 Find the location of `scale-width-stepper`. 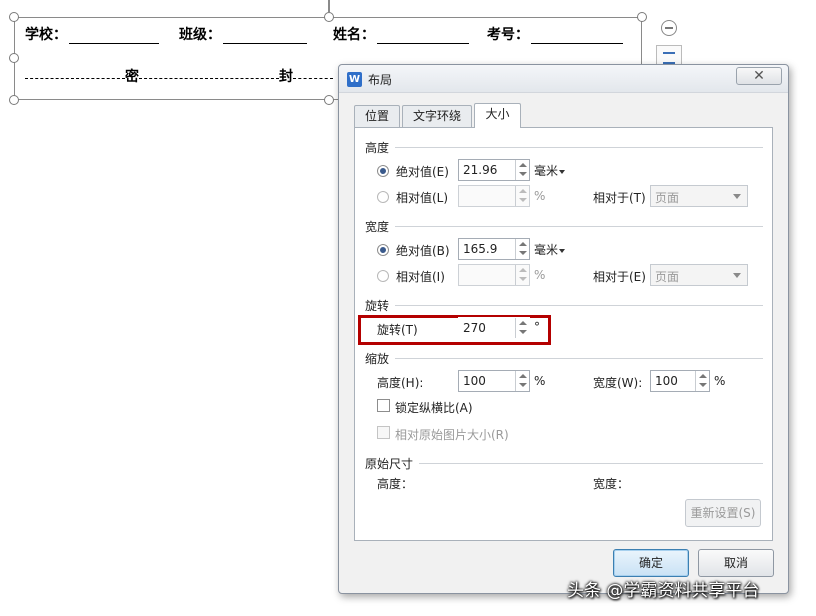

scale-width-stepper is located at coordinates (702, 381).